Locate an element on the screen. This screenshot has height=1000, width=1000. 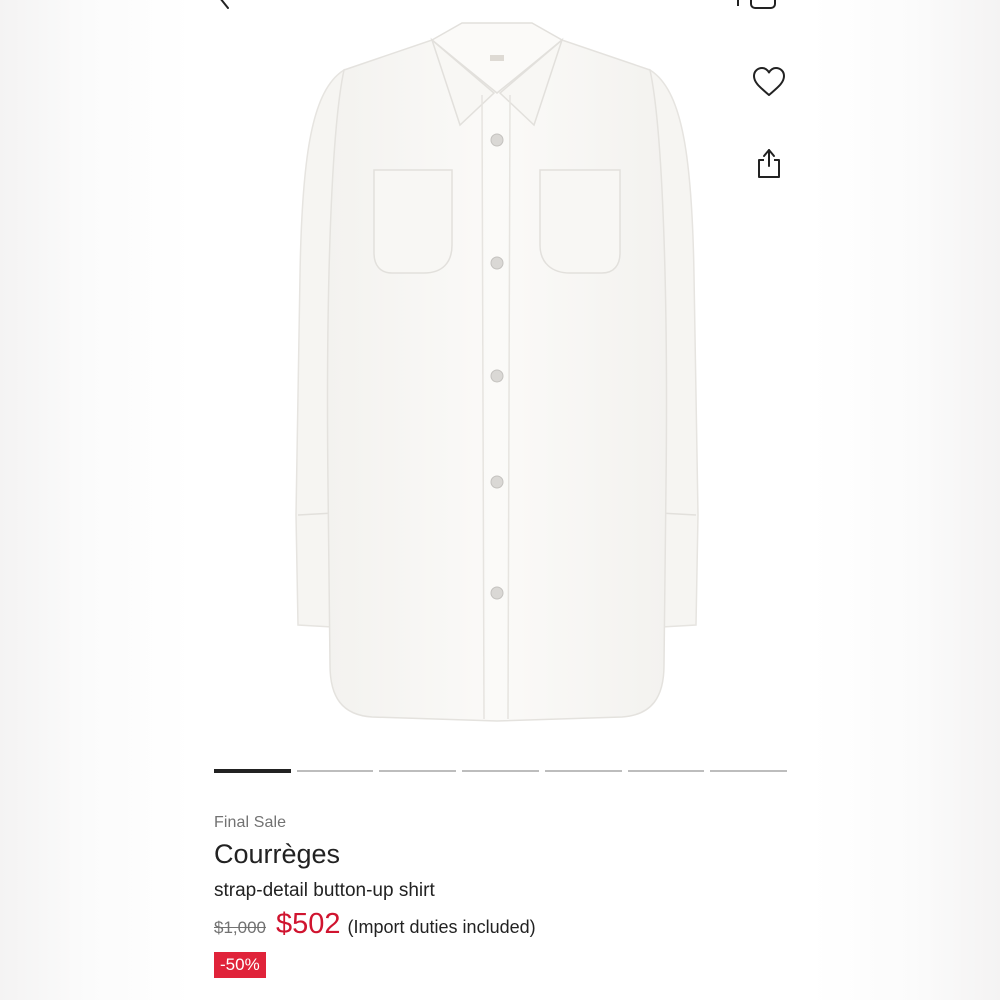
product-title: strap-detail button-up shirt is located at coordinates (324, 890).